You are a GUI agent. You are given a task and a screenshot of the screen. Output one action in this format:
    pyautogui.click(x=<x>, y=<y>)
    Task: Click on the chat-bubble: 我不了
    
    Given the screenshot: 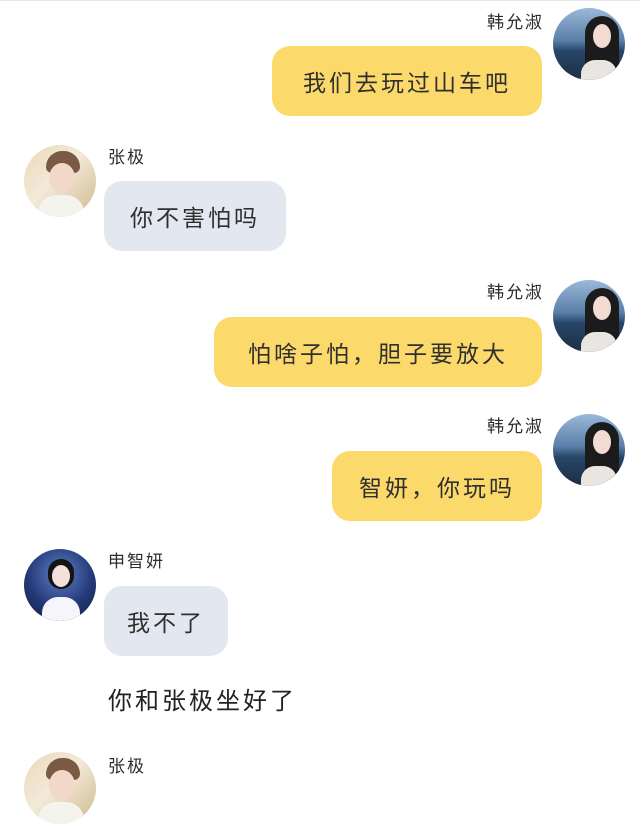 What is the action you would take?
    pyautogui.click(x=166, y=621)
    